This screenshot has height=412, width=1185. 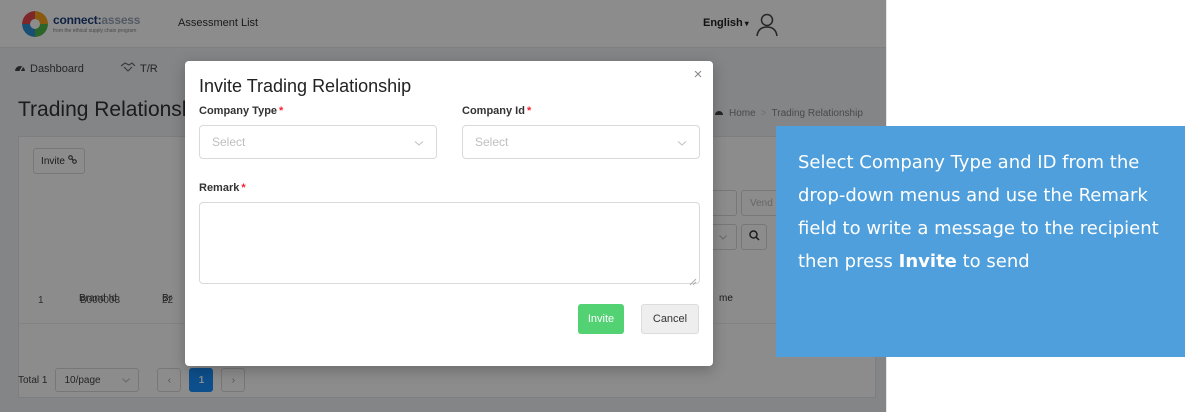 I want to click on company-id-placeholder: Select, so click(x=492, y=142).